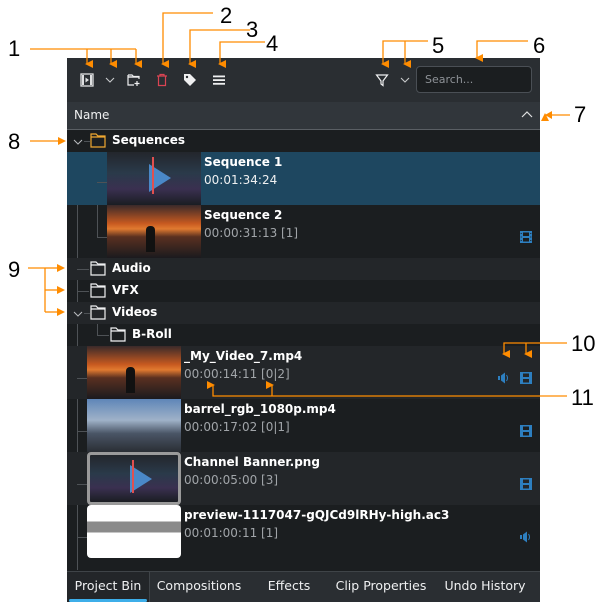 The image size is (609, 602). What do you see at coordinates (527, 115) in the screenshot?
I see `chevron-up-icon` at bounding box center [527, 115].